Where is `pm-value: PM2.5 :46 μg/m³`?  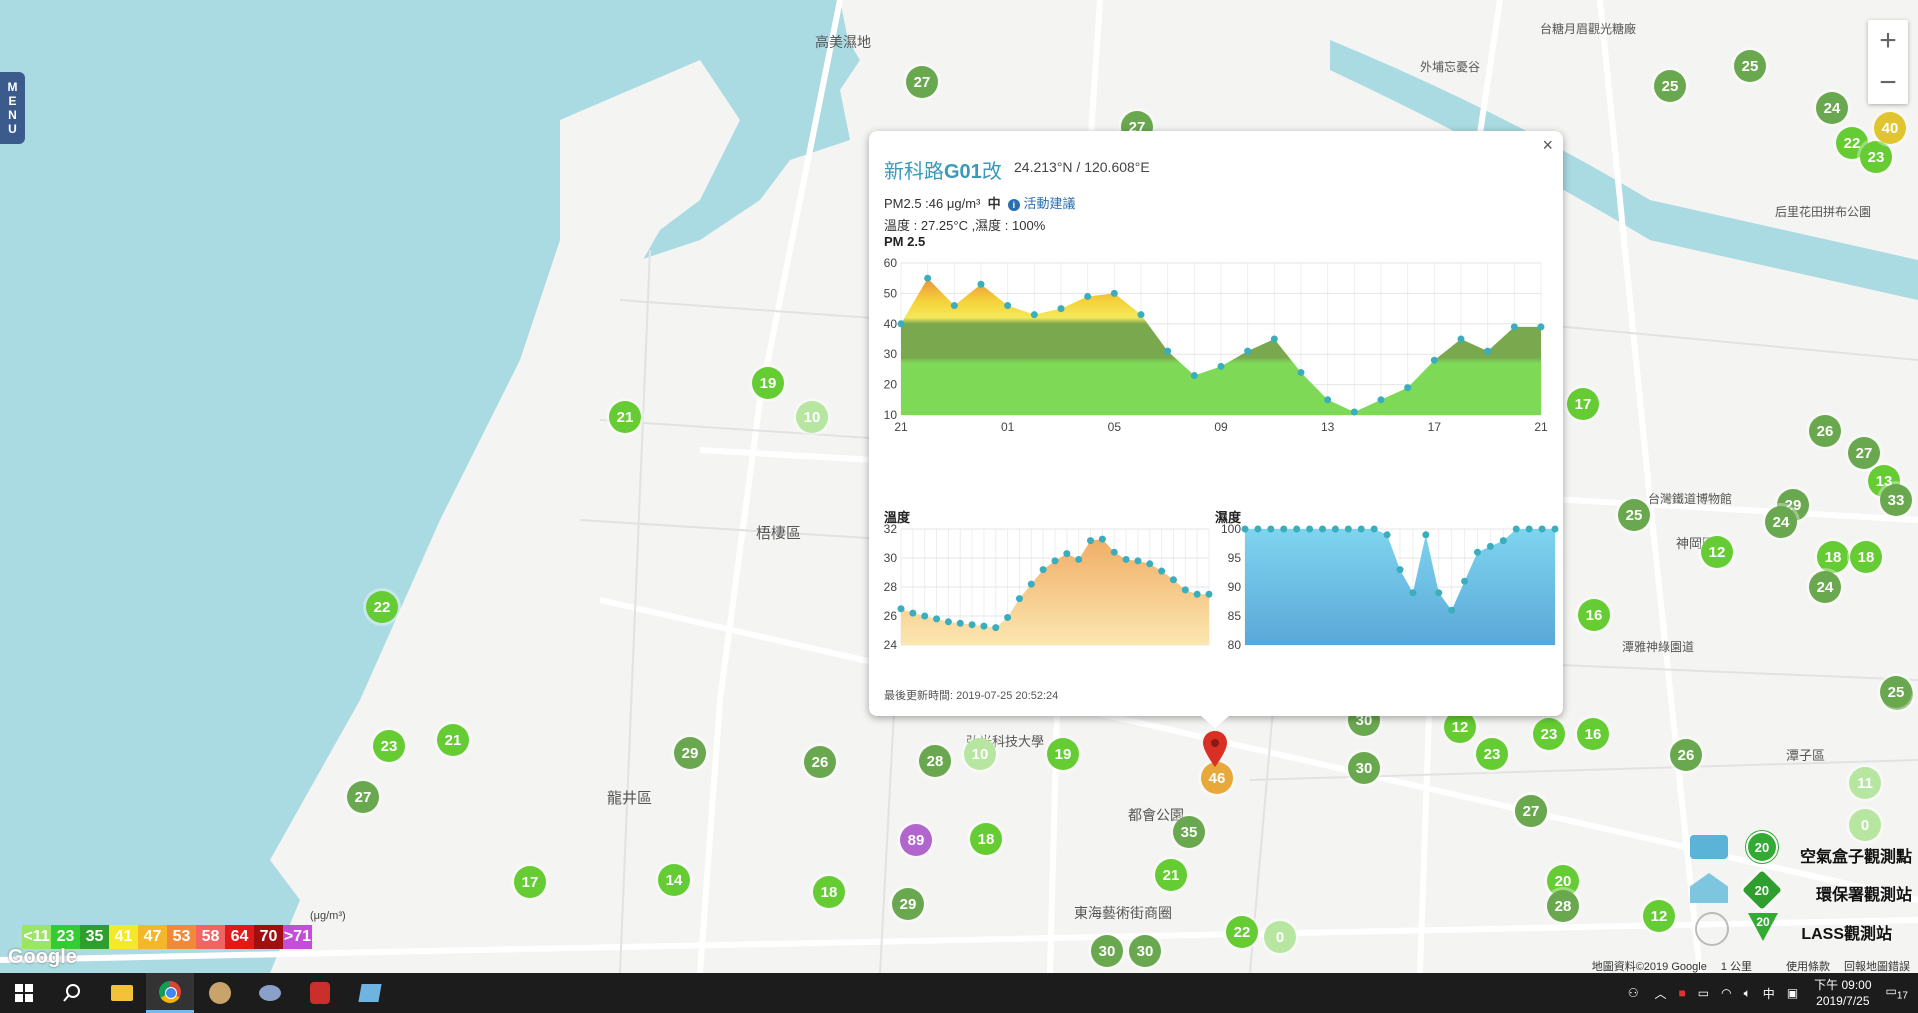 pm-value: PM2.5 :46 μg/m³ is located at coordinates (932, 203).